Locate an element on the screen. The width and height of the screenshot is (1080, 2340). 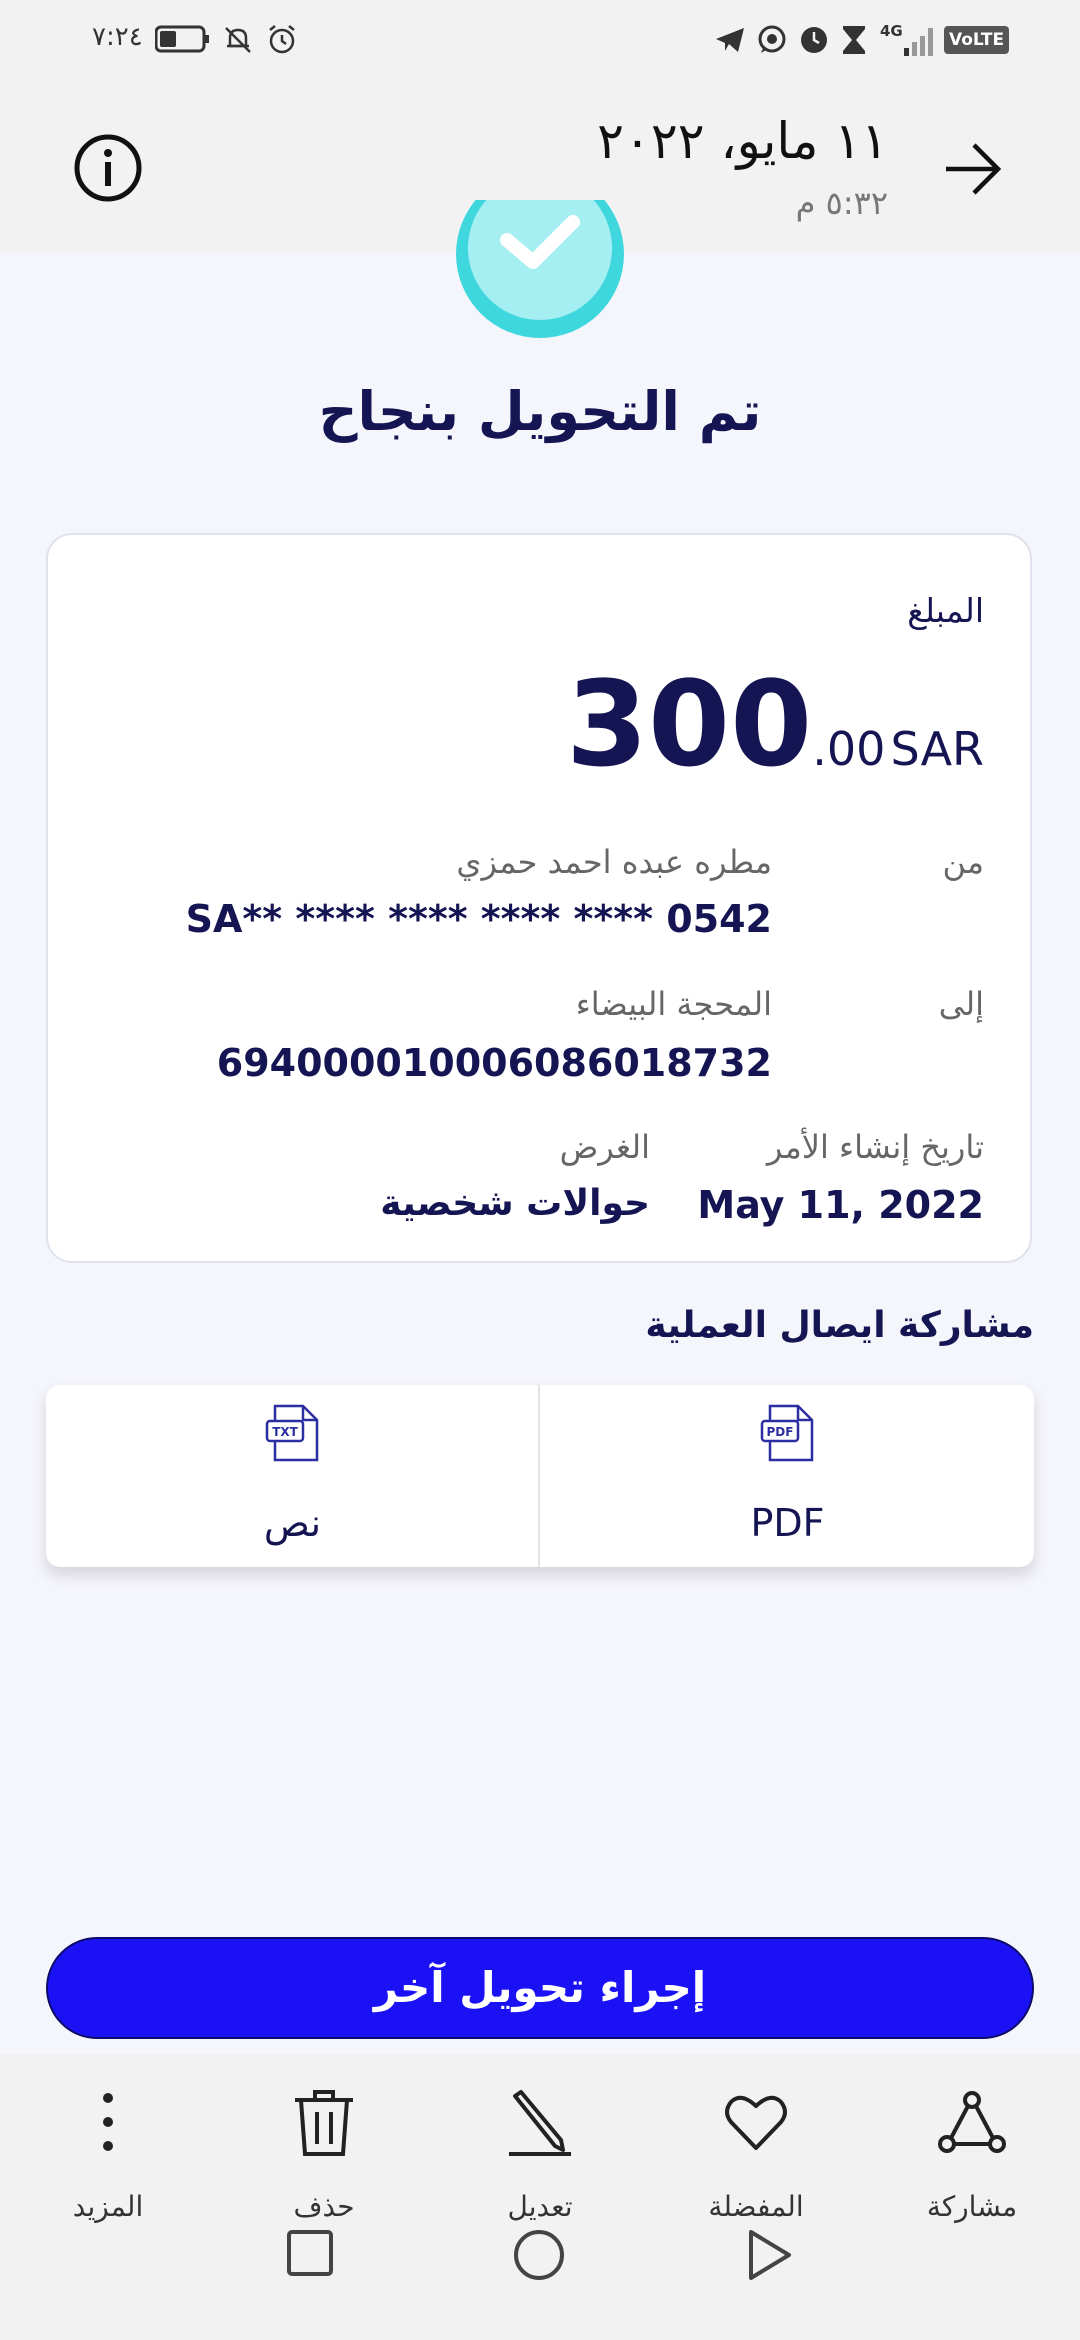
telegram-icon is located at coordinates (730, 40).